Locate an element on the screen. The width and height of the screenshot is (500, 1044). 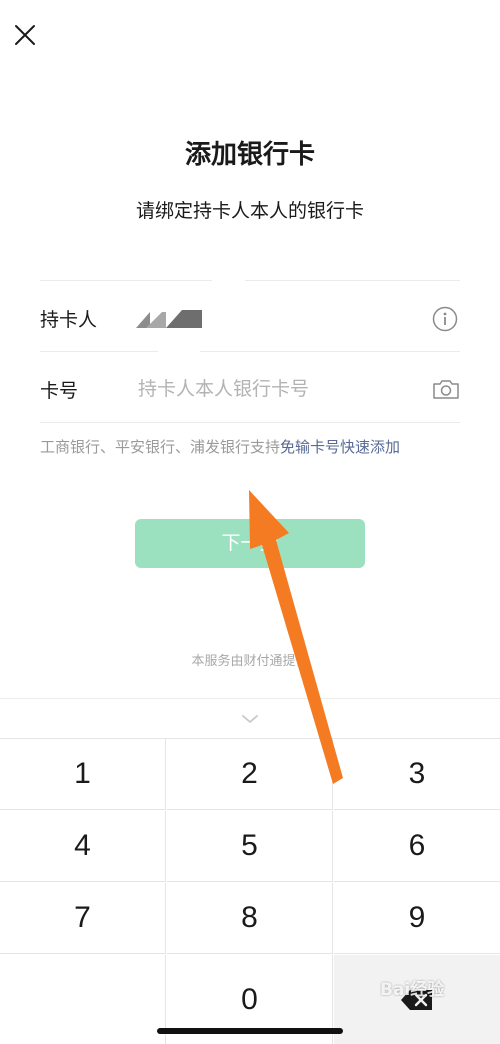
key-1: 1 is located at coordinates (83, 774).